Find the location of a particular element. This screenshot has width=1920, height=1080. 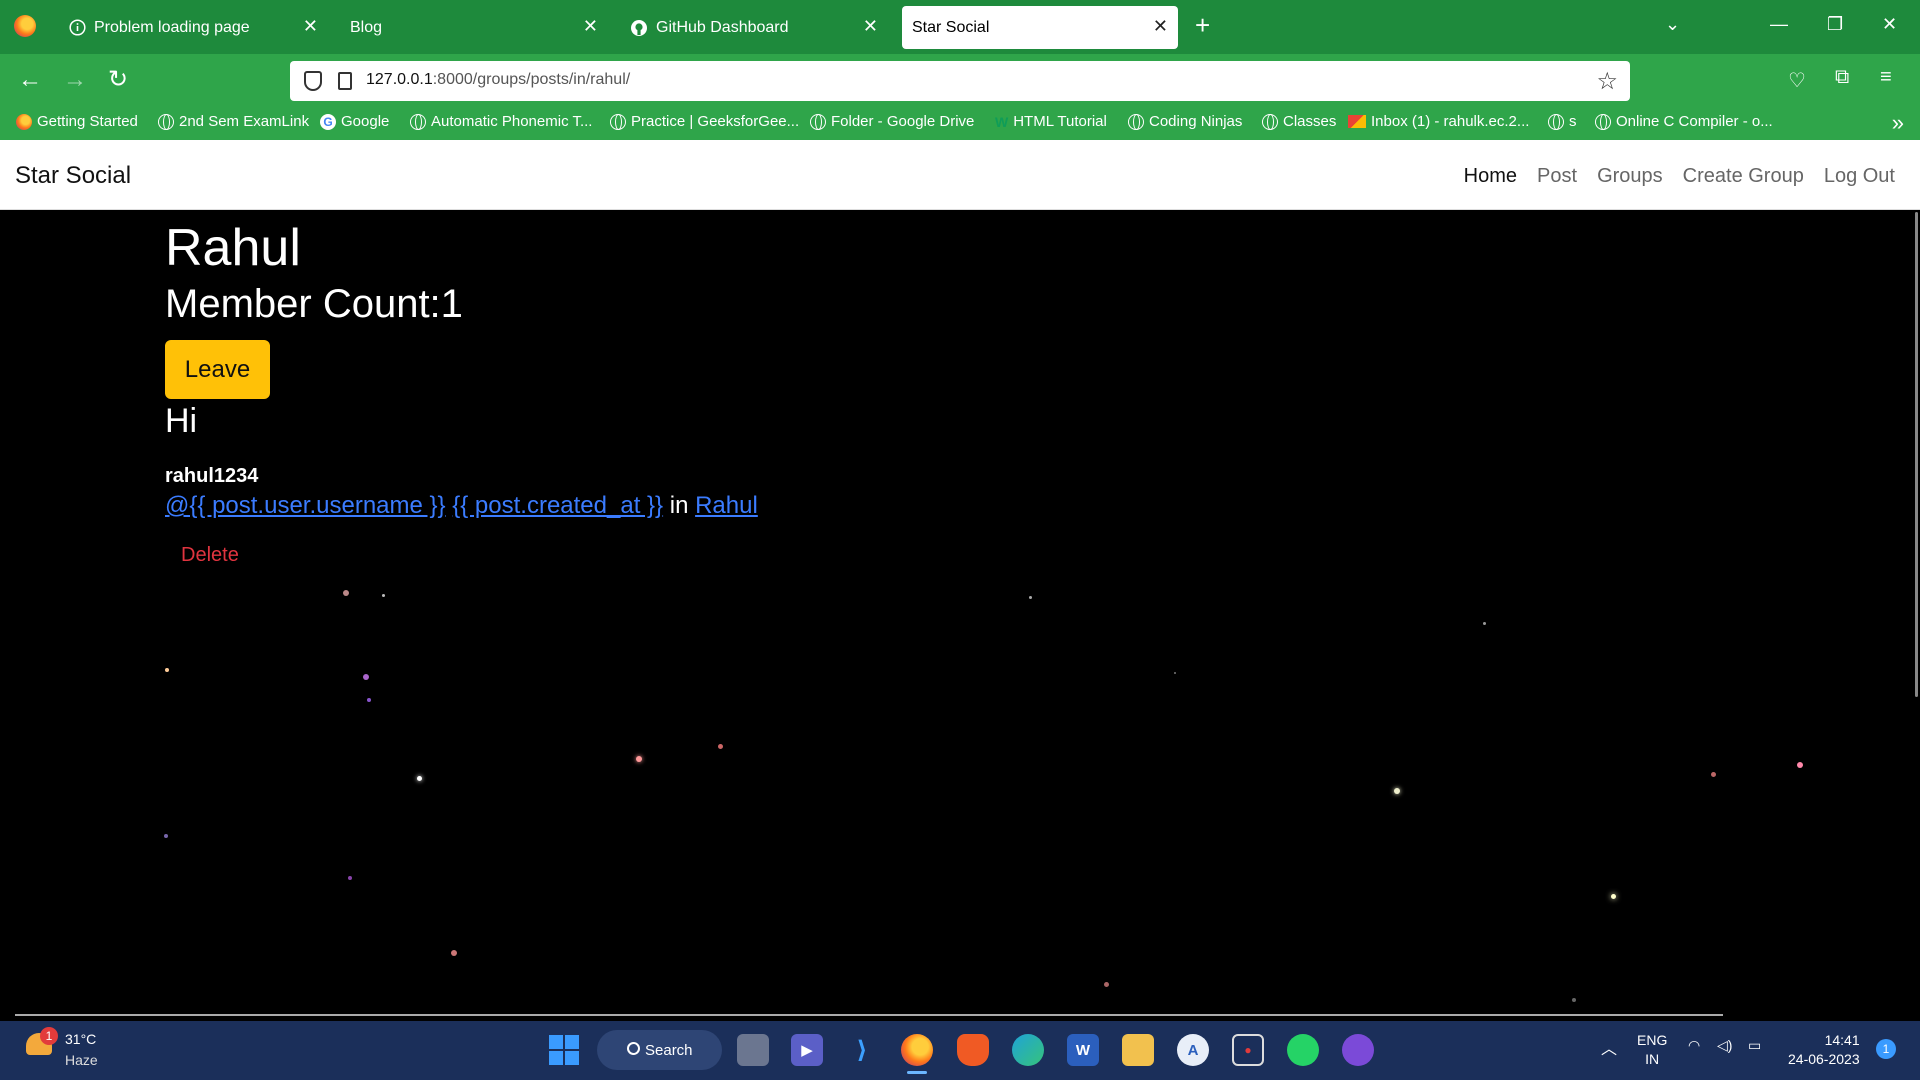

tab-title: Blog is located at coordinates (366, 27).